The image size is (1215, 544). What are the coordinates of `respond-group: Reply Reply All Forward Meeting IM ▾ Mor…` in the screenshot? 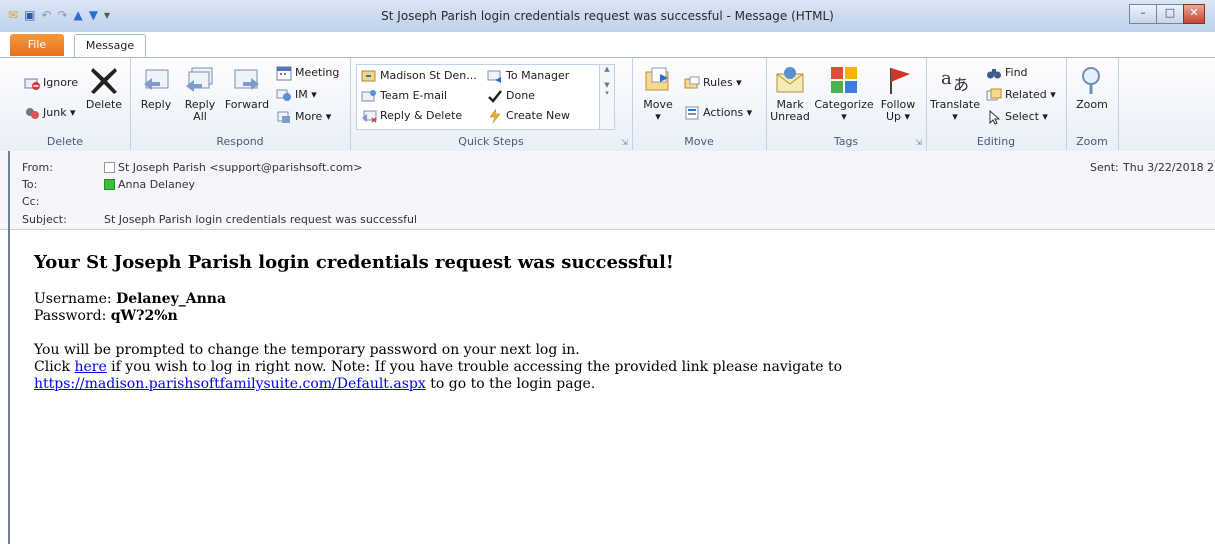 It's located at (240, 104).